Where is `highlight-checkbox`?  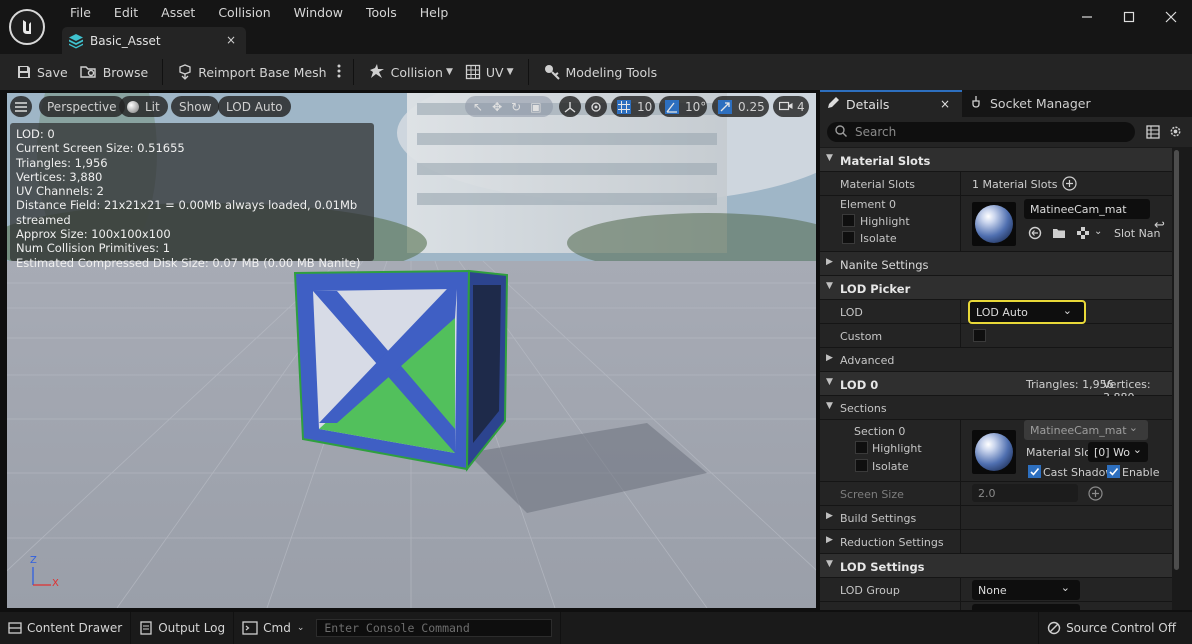
highlight-checkbox is located at coordinates (848, 220).